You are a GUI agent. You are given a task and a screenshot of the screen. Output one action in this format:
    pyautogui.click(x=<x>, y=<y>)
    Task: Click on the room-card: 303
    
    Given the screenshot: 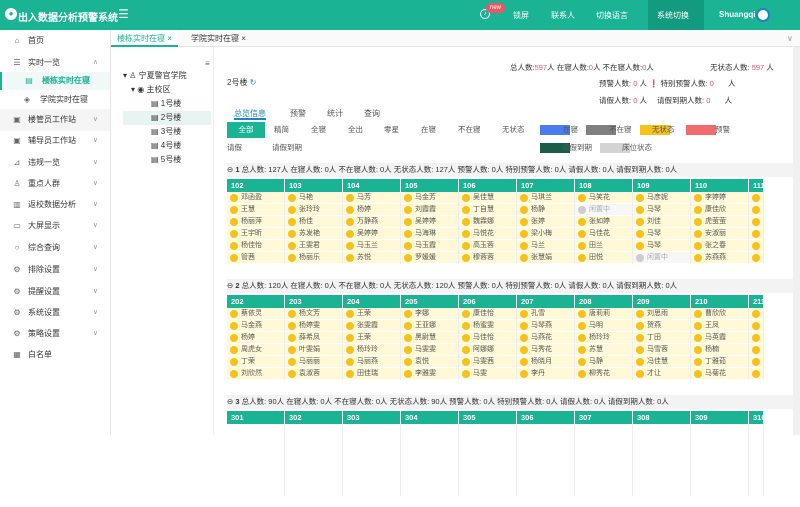 What is the action you would take?
    pyautogui.click(x=372, y=453)
    